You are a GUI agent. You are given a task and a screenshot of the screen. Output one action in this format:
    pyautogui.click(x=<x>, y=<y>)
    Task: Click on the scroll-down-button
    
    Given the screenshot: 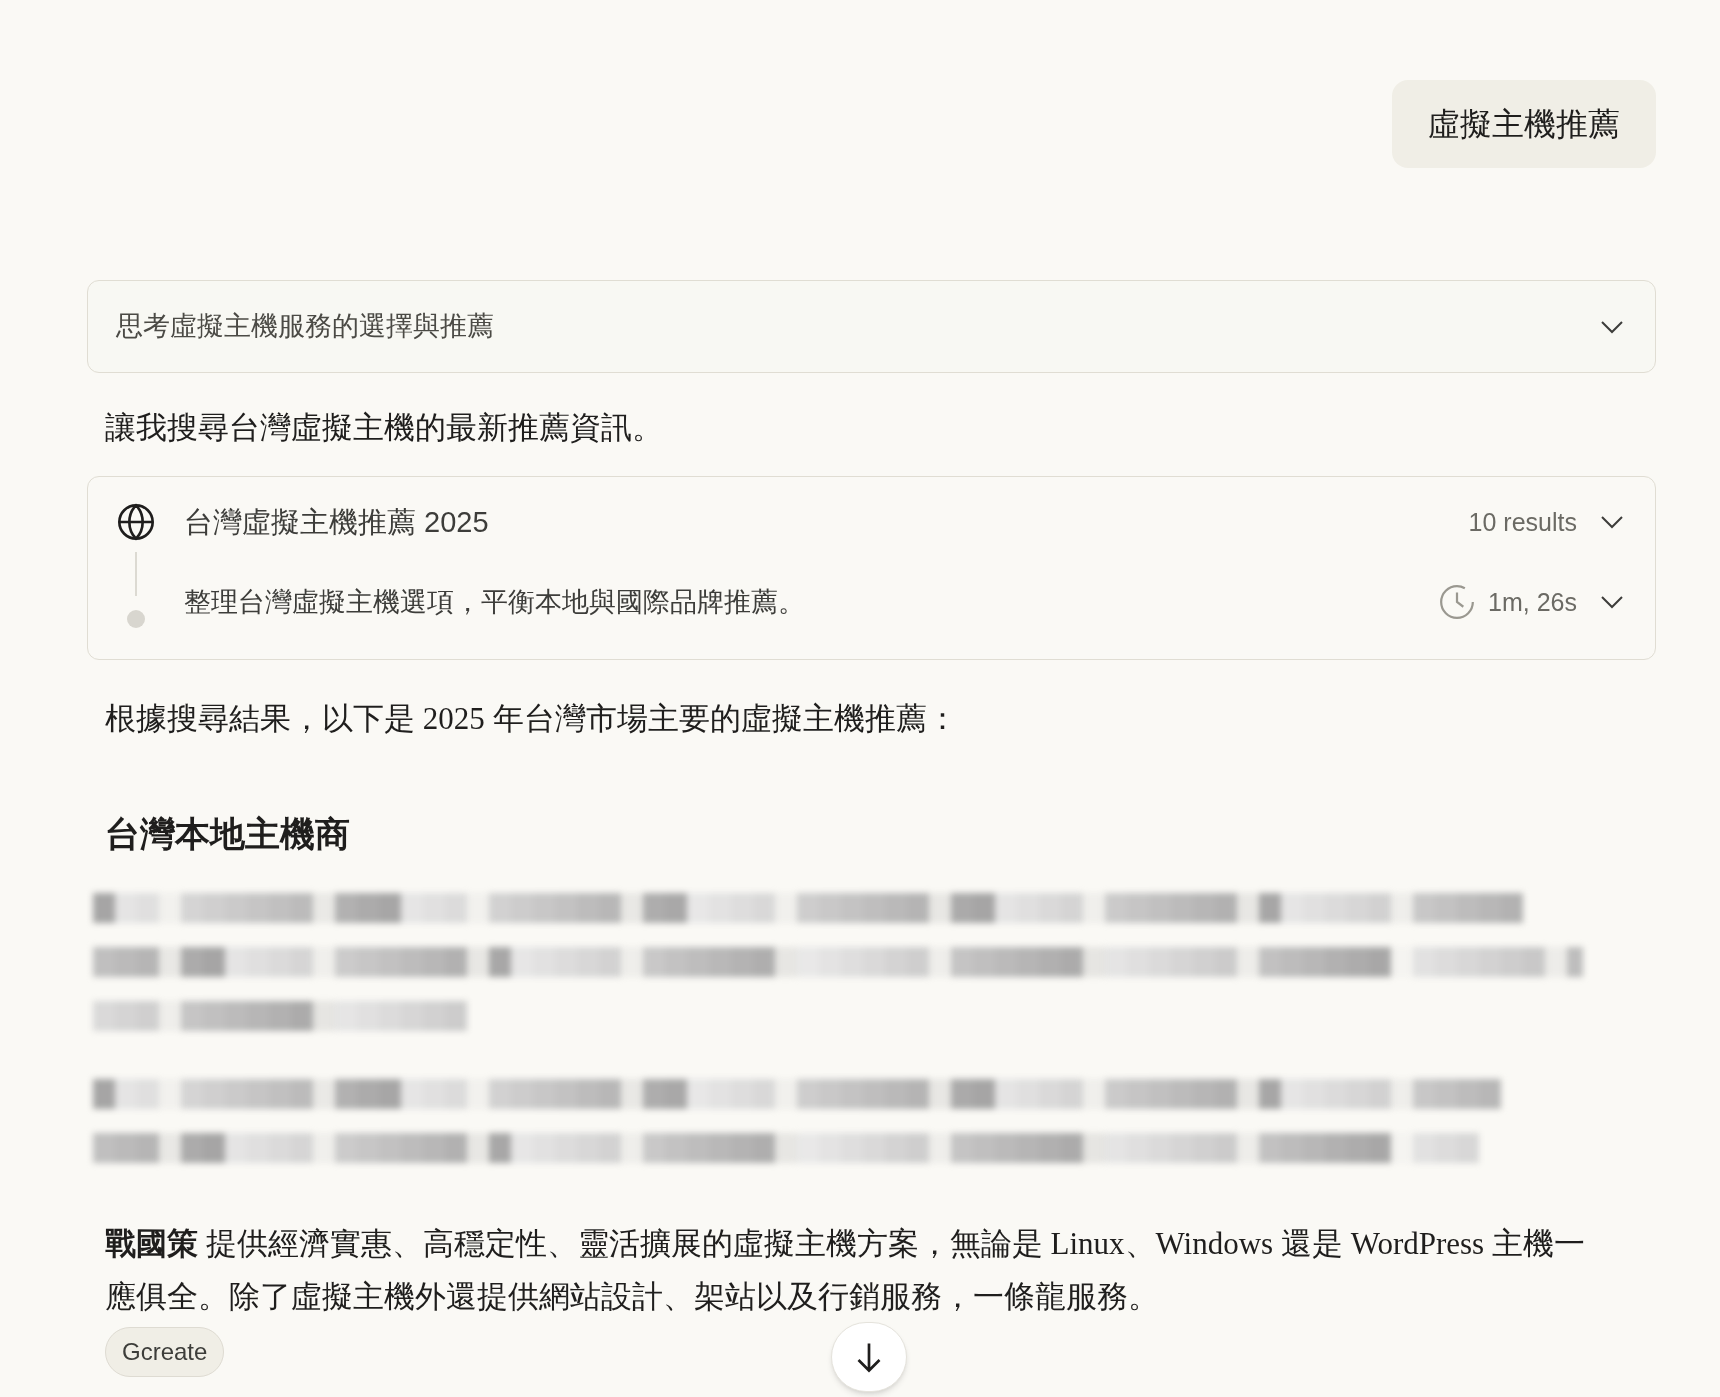 What is the action you would take?
    pyautogui.click(x=869, y=1357)
    